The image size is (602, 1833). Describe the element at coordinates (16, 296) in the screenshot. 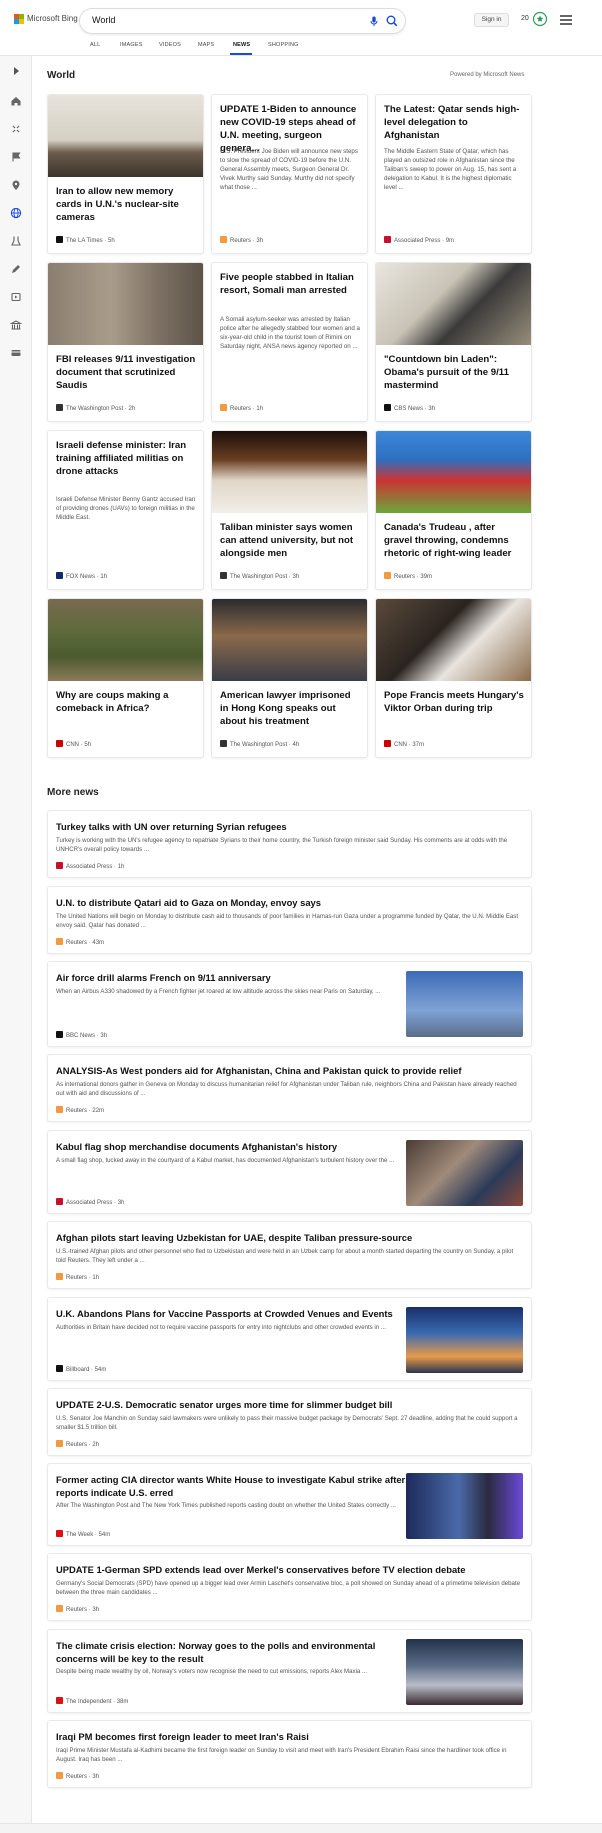

I see `entertainment-icon` at that location.